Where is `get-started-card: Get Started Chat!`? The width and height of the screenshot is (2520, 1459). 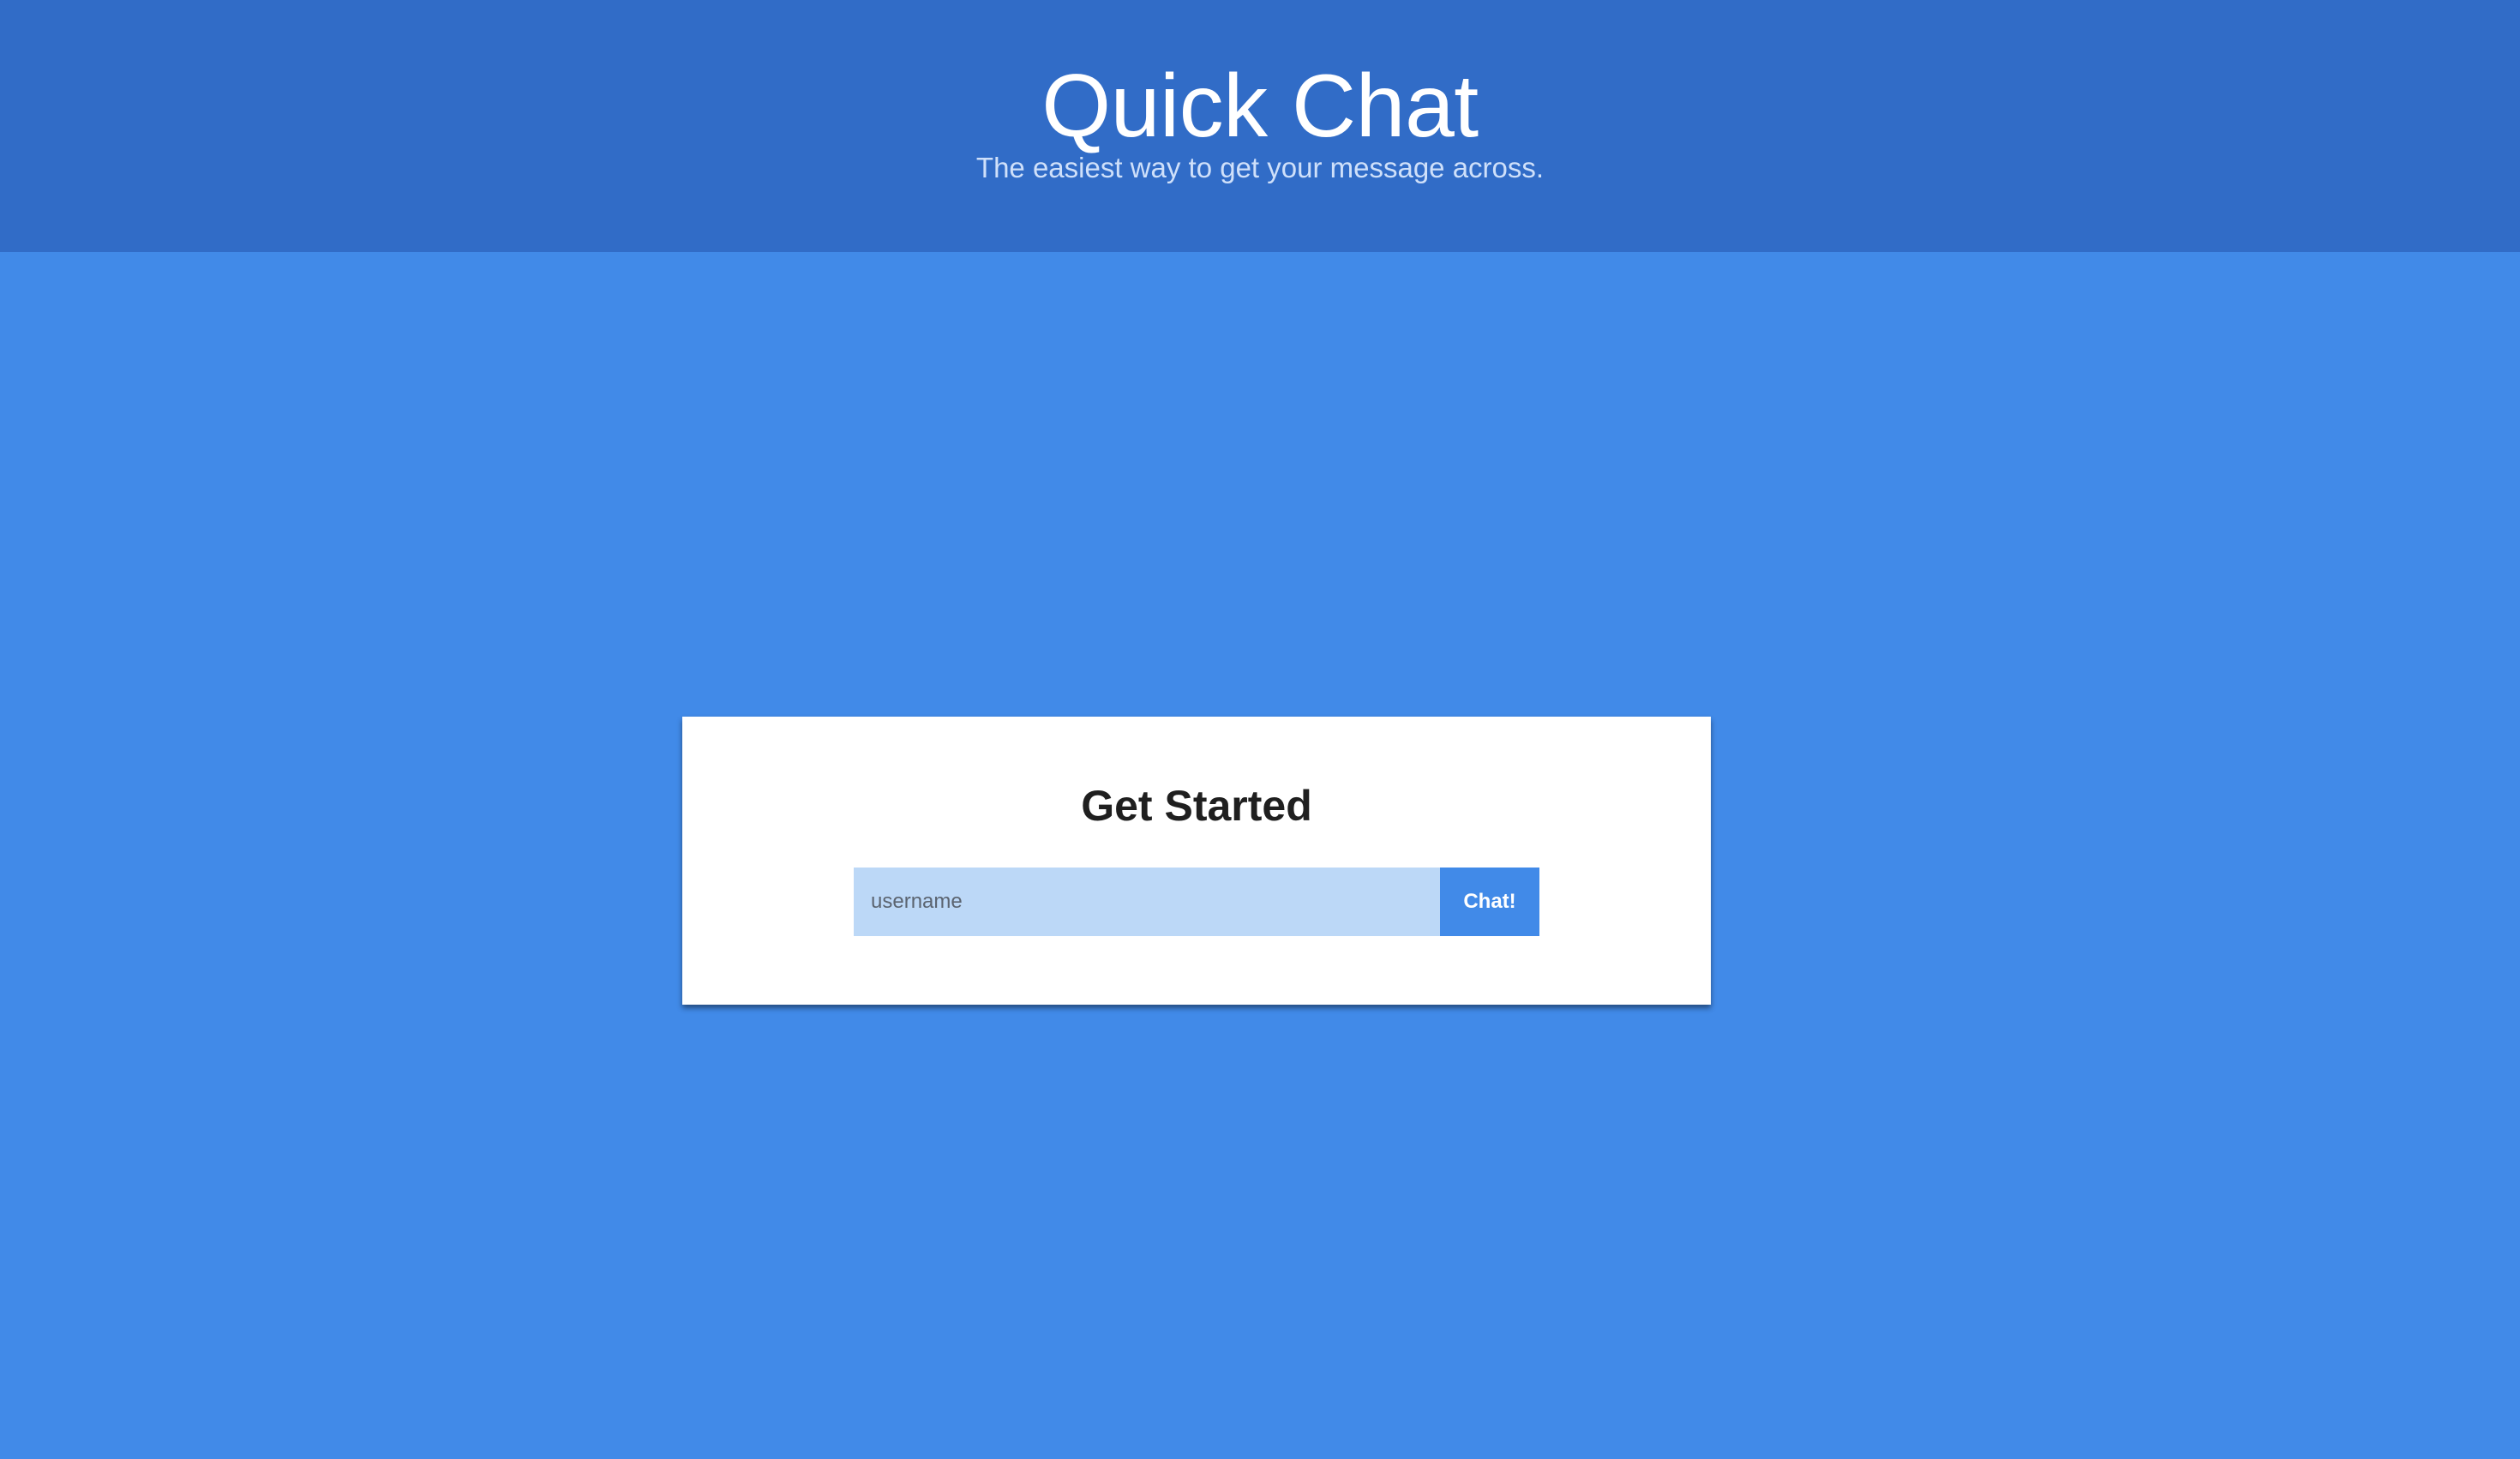
get-started-card: Get Started Chat! is located at coordinates (1196, 861).